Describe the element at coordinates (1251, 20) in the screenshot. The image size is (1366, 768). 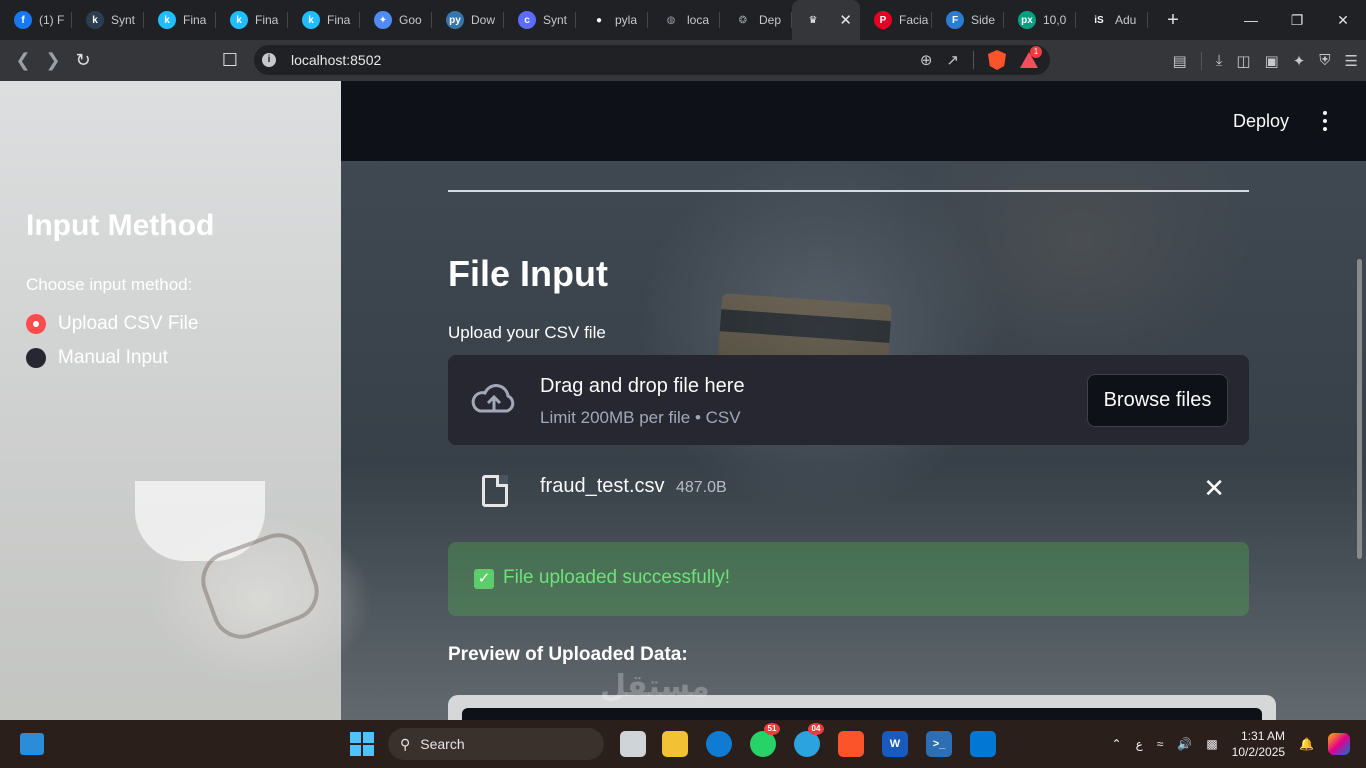
I see `minimize-icon: —` at that location.